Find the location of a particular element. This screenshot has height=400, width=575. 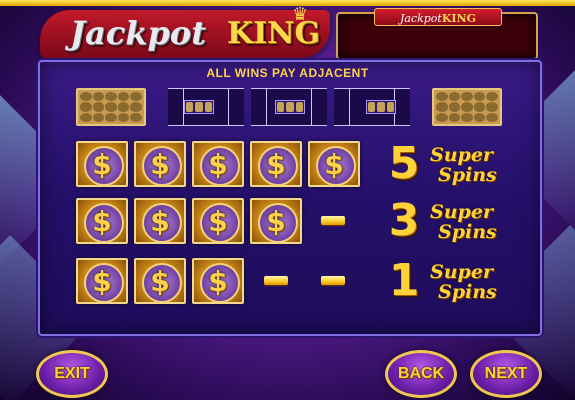

reel-diagram-full-left is located at coordinates (111, 107).